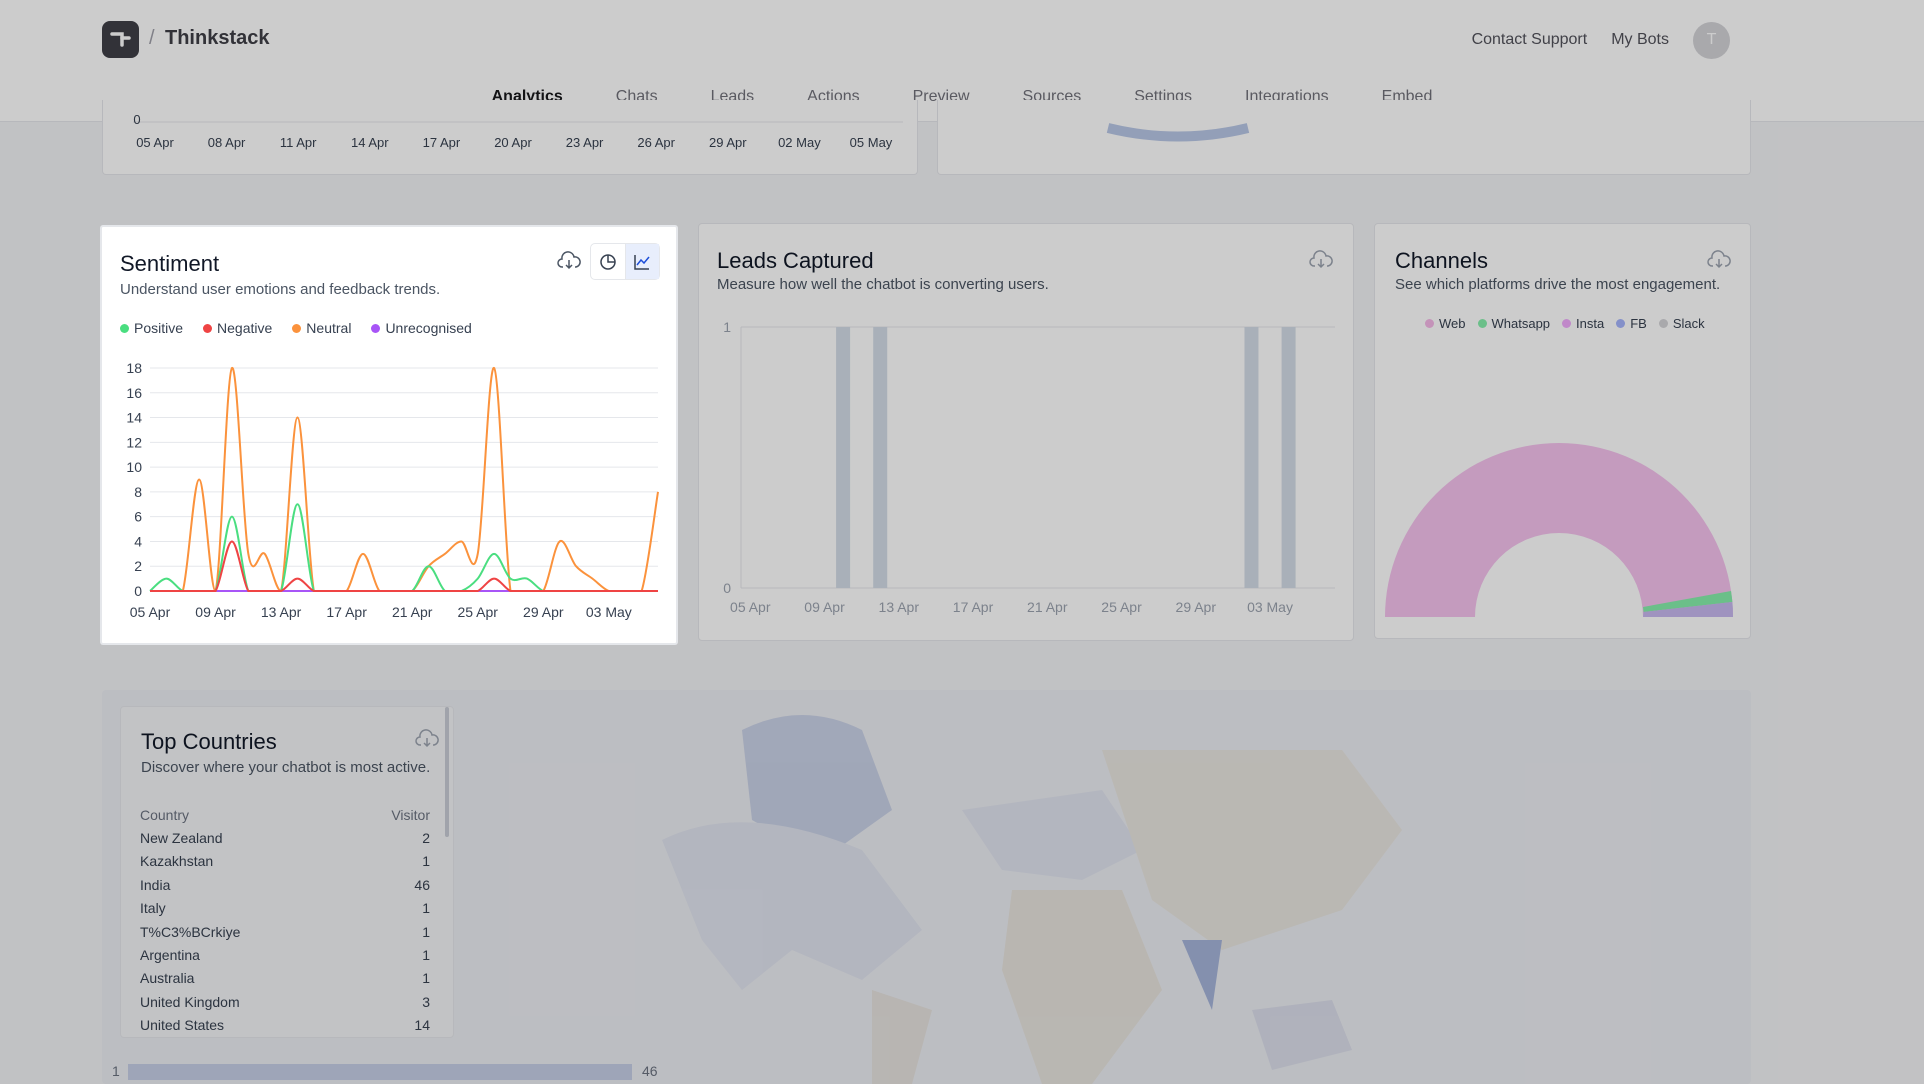  What do you see at coordinates (1711, 40) in the screenshot?
I see `avatar: T` at bounding box center [1711, 40].